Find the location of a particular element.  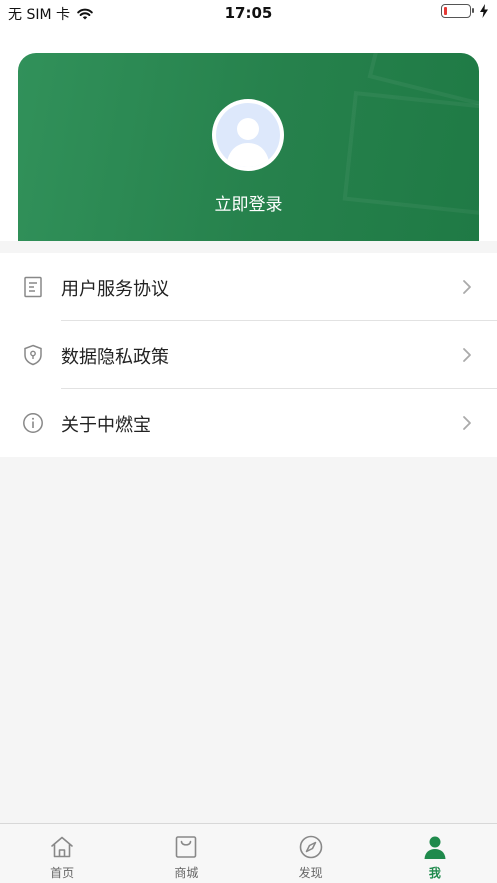

menu-item-label: 关于中燃宝 is located at coordinates (106, 425).